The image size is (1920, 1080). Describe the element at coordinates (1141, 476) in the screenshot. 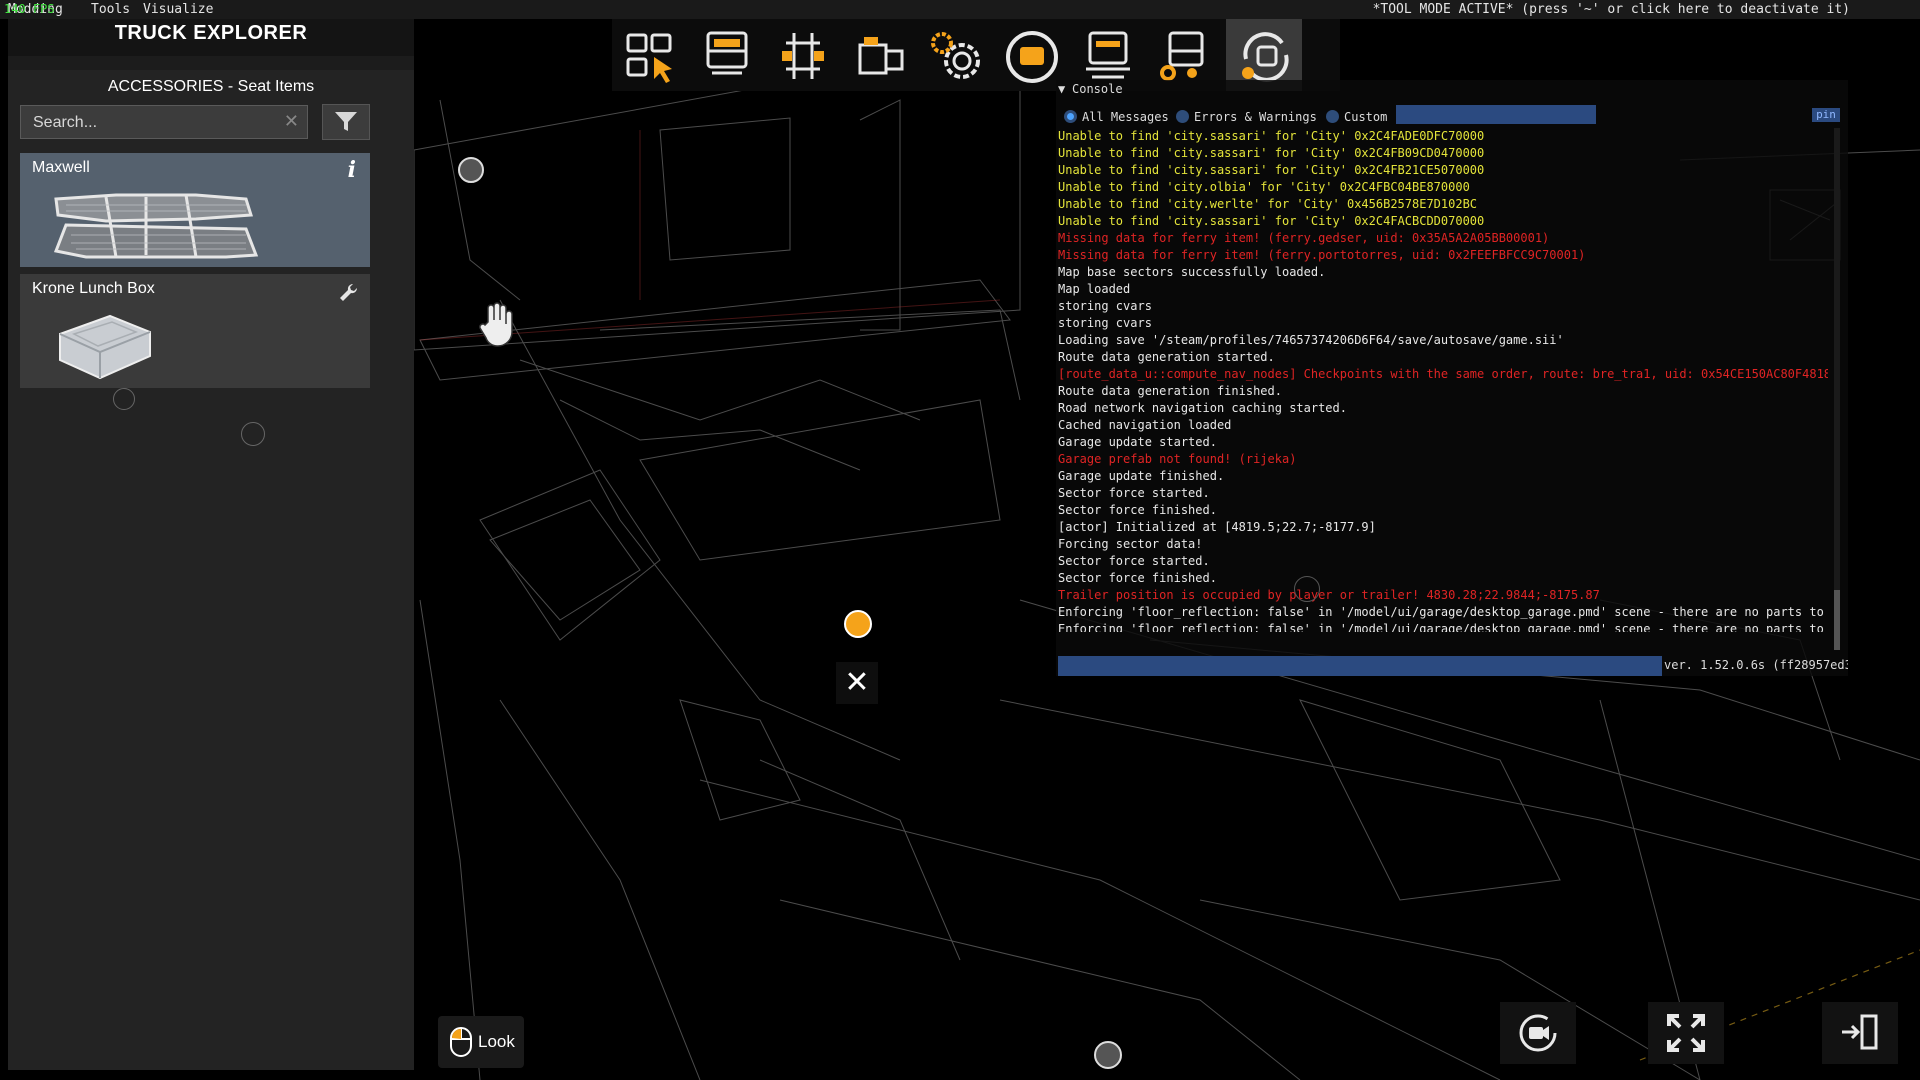

I see `console-log-line: Garage update finished.` at that location.